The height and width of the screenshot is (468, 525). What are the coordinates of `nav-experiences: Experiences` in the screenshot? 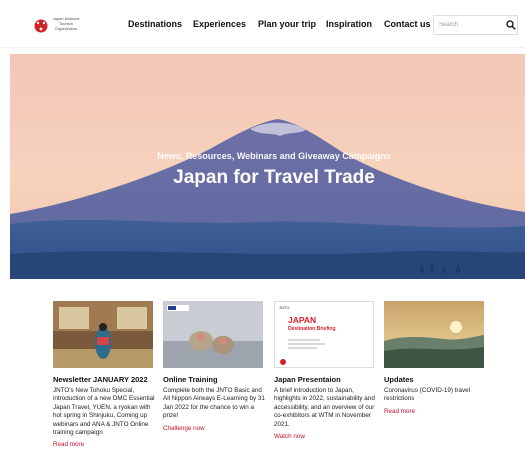 It's located at (219, 25).